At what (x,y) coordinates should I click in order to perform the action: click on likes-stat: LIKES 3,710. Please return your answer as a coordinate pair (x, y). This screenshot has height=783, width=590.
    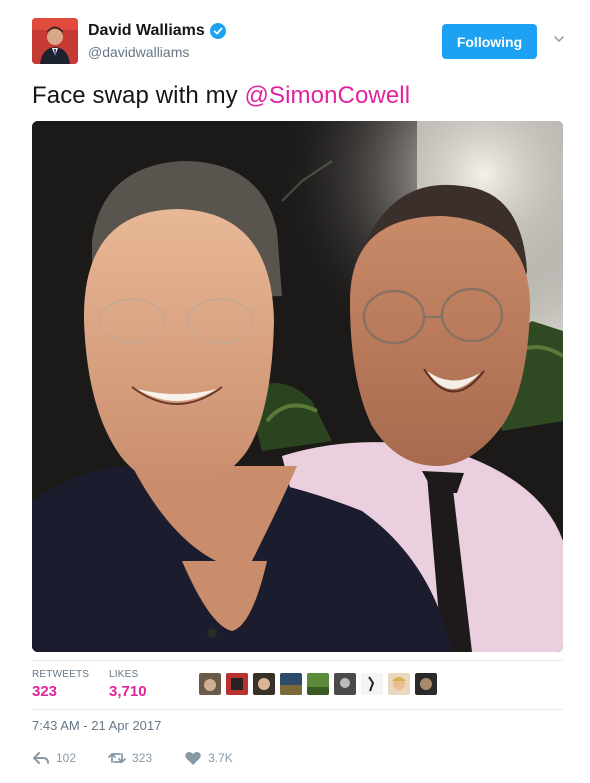
    Looking at the image, I should click on (128, 684).